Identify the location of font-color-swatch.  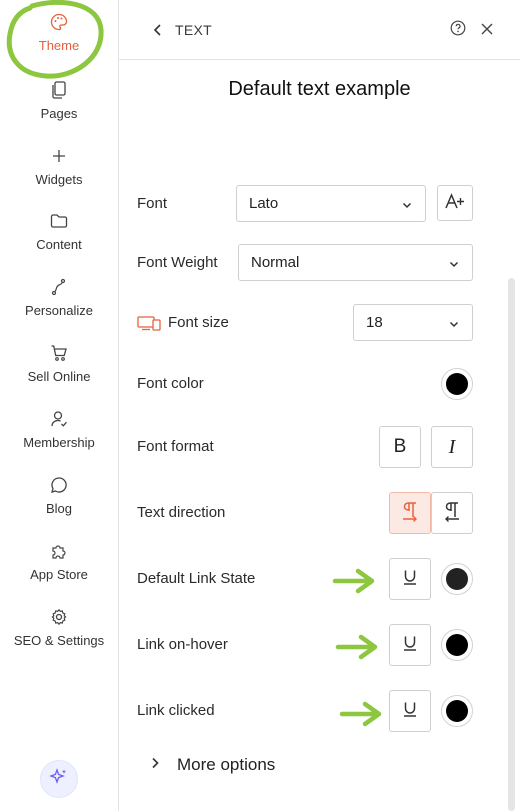
(457, 384).